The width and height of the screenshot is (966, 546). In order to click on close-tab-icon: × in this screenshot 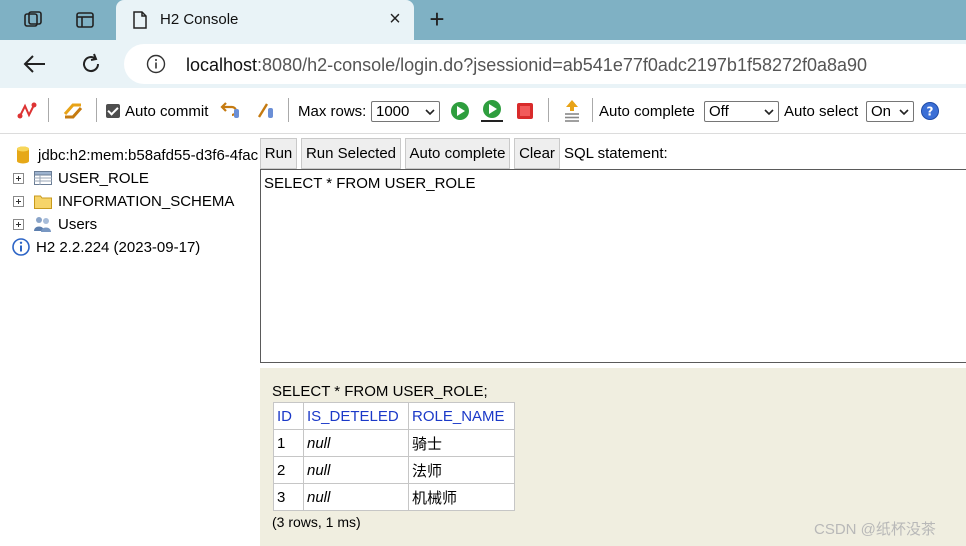, I will do `click(395, 19)`.